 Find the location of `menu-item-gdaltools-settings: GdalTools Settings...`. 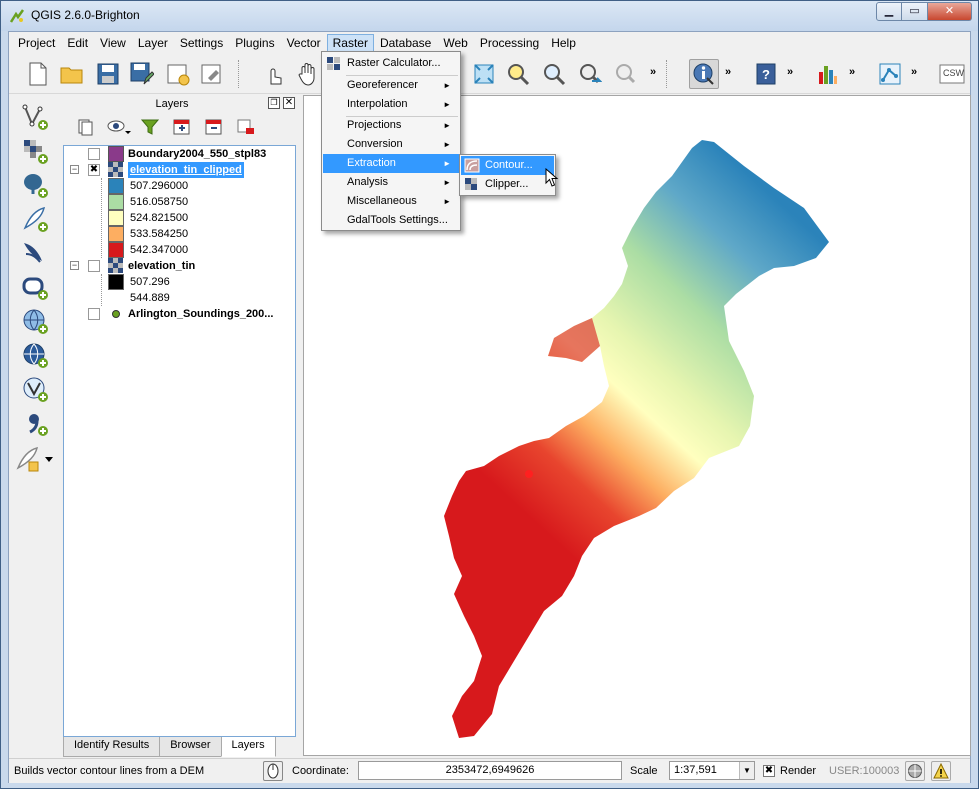

menu-item-gdaltools-settings: GdalTools Settings... is located at coordinates (391, 220).